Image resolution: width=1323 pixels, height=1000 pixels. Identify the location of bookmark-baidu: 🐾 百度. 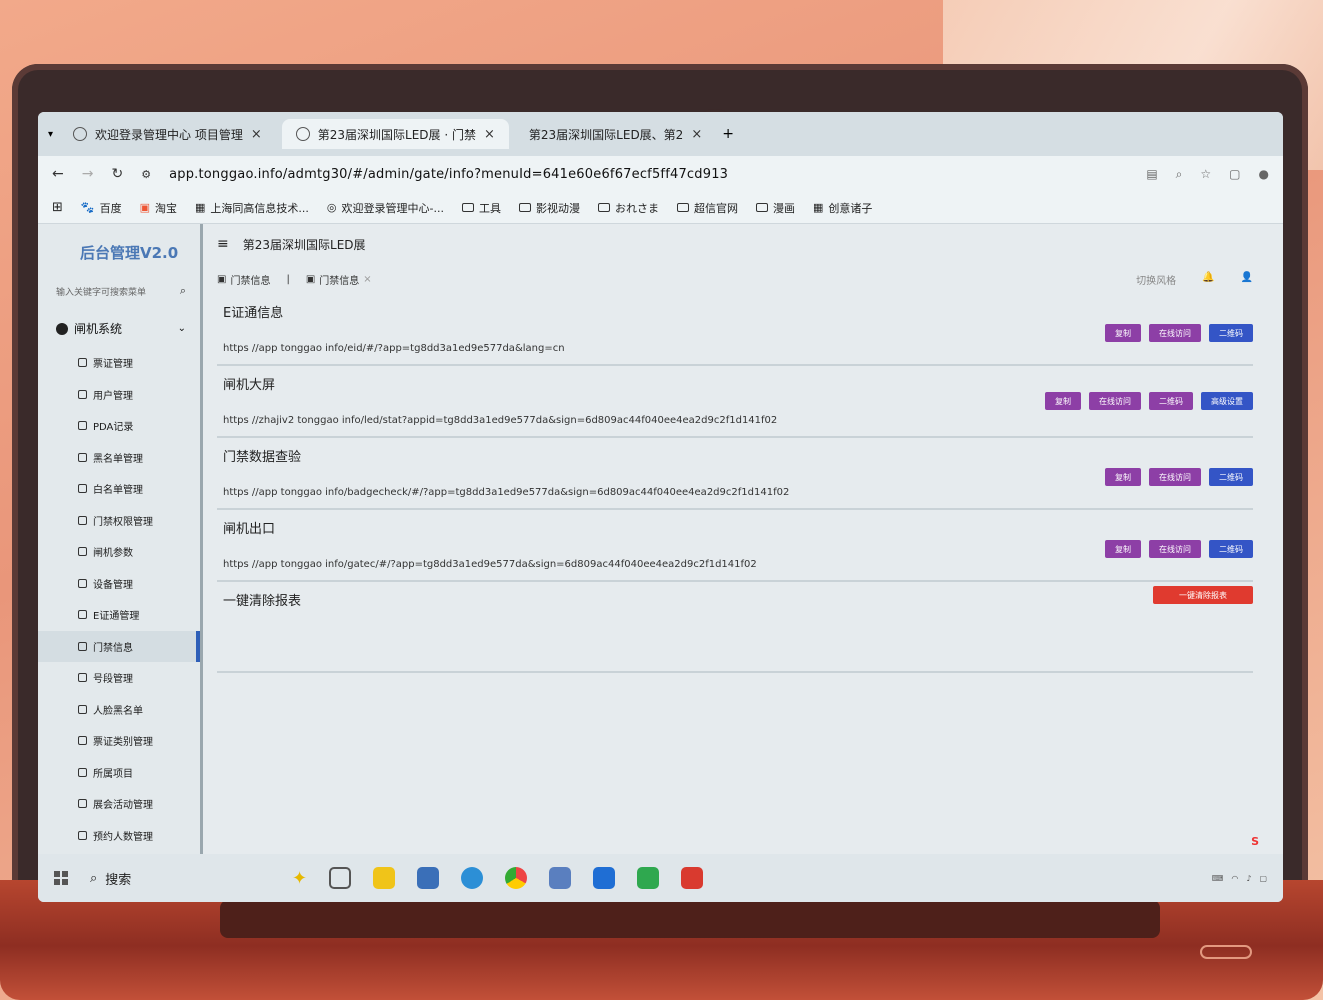
(101, 208).